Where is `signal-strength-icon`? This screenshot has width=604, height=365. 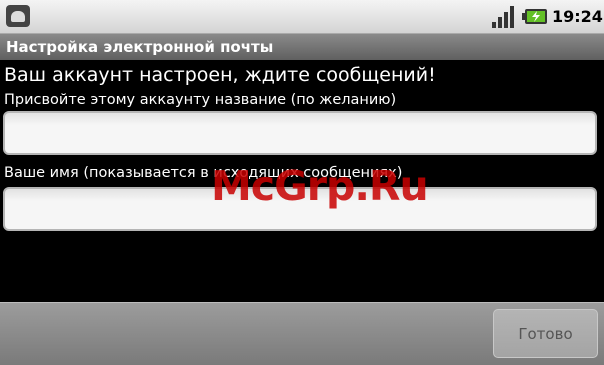 signal-strength-icon is located at coordinates (503, 17).